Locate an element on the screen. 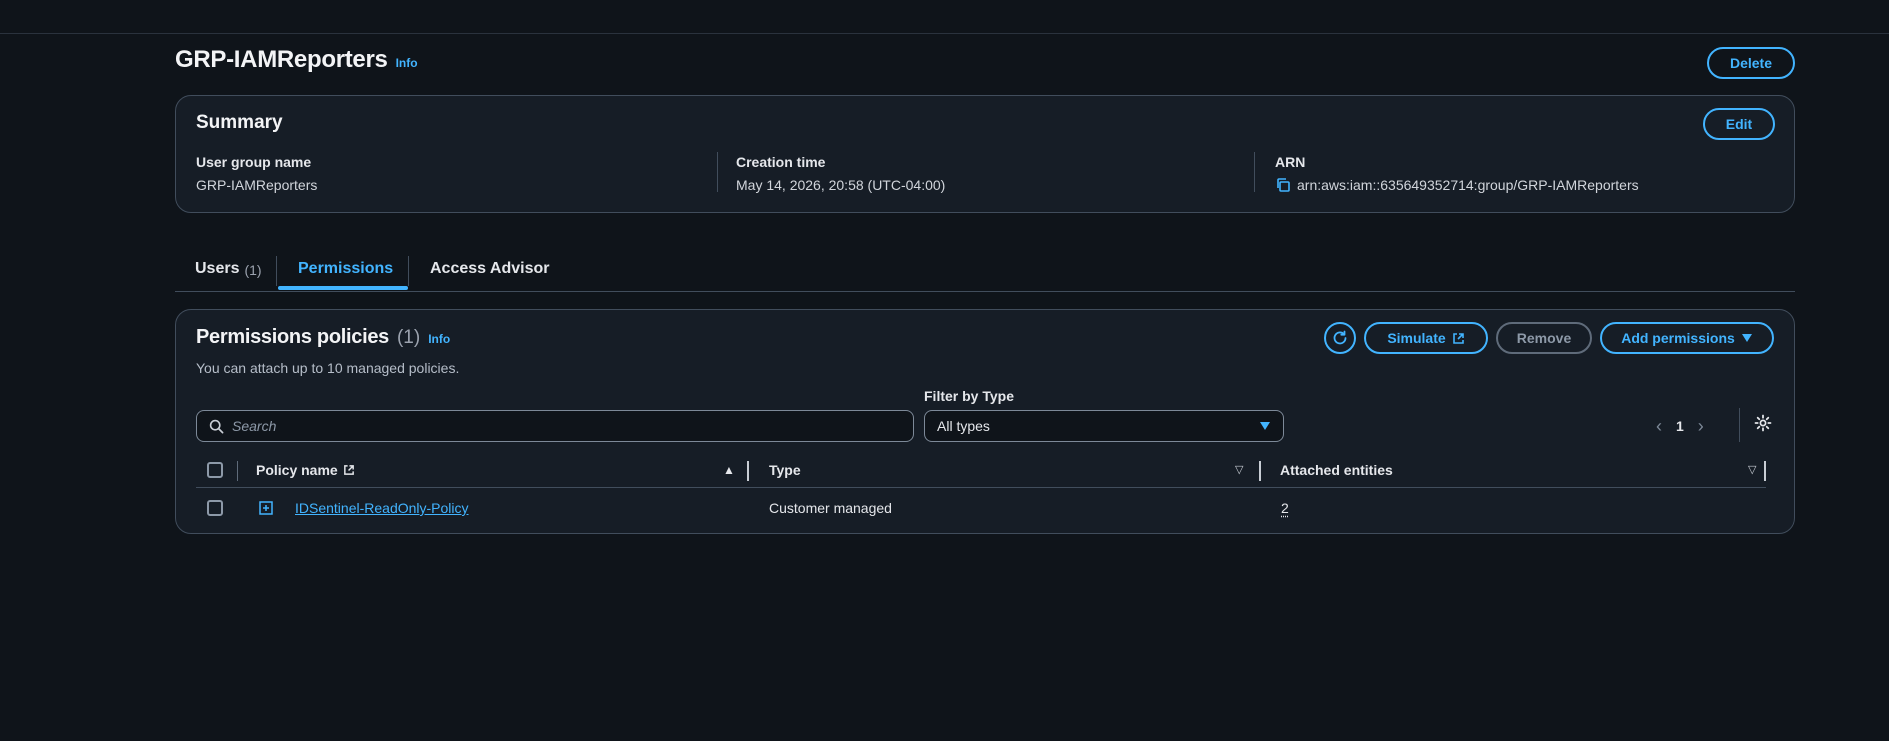  filter-type-label: Filter by Type is located at coordinates (969, 396).